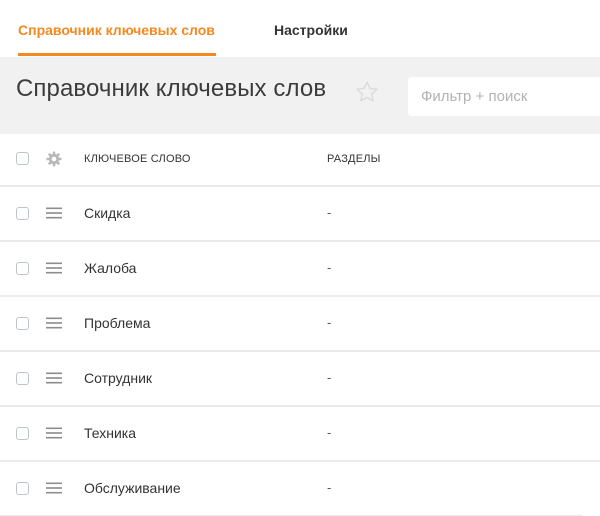  What do you see at coordinates (311, 28) in the screenshot?
I see `tab-settings: Настройки` at bounding box center [311, 28].